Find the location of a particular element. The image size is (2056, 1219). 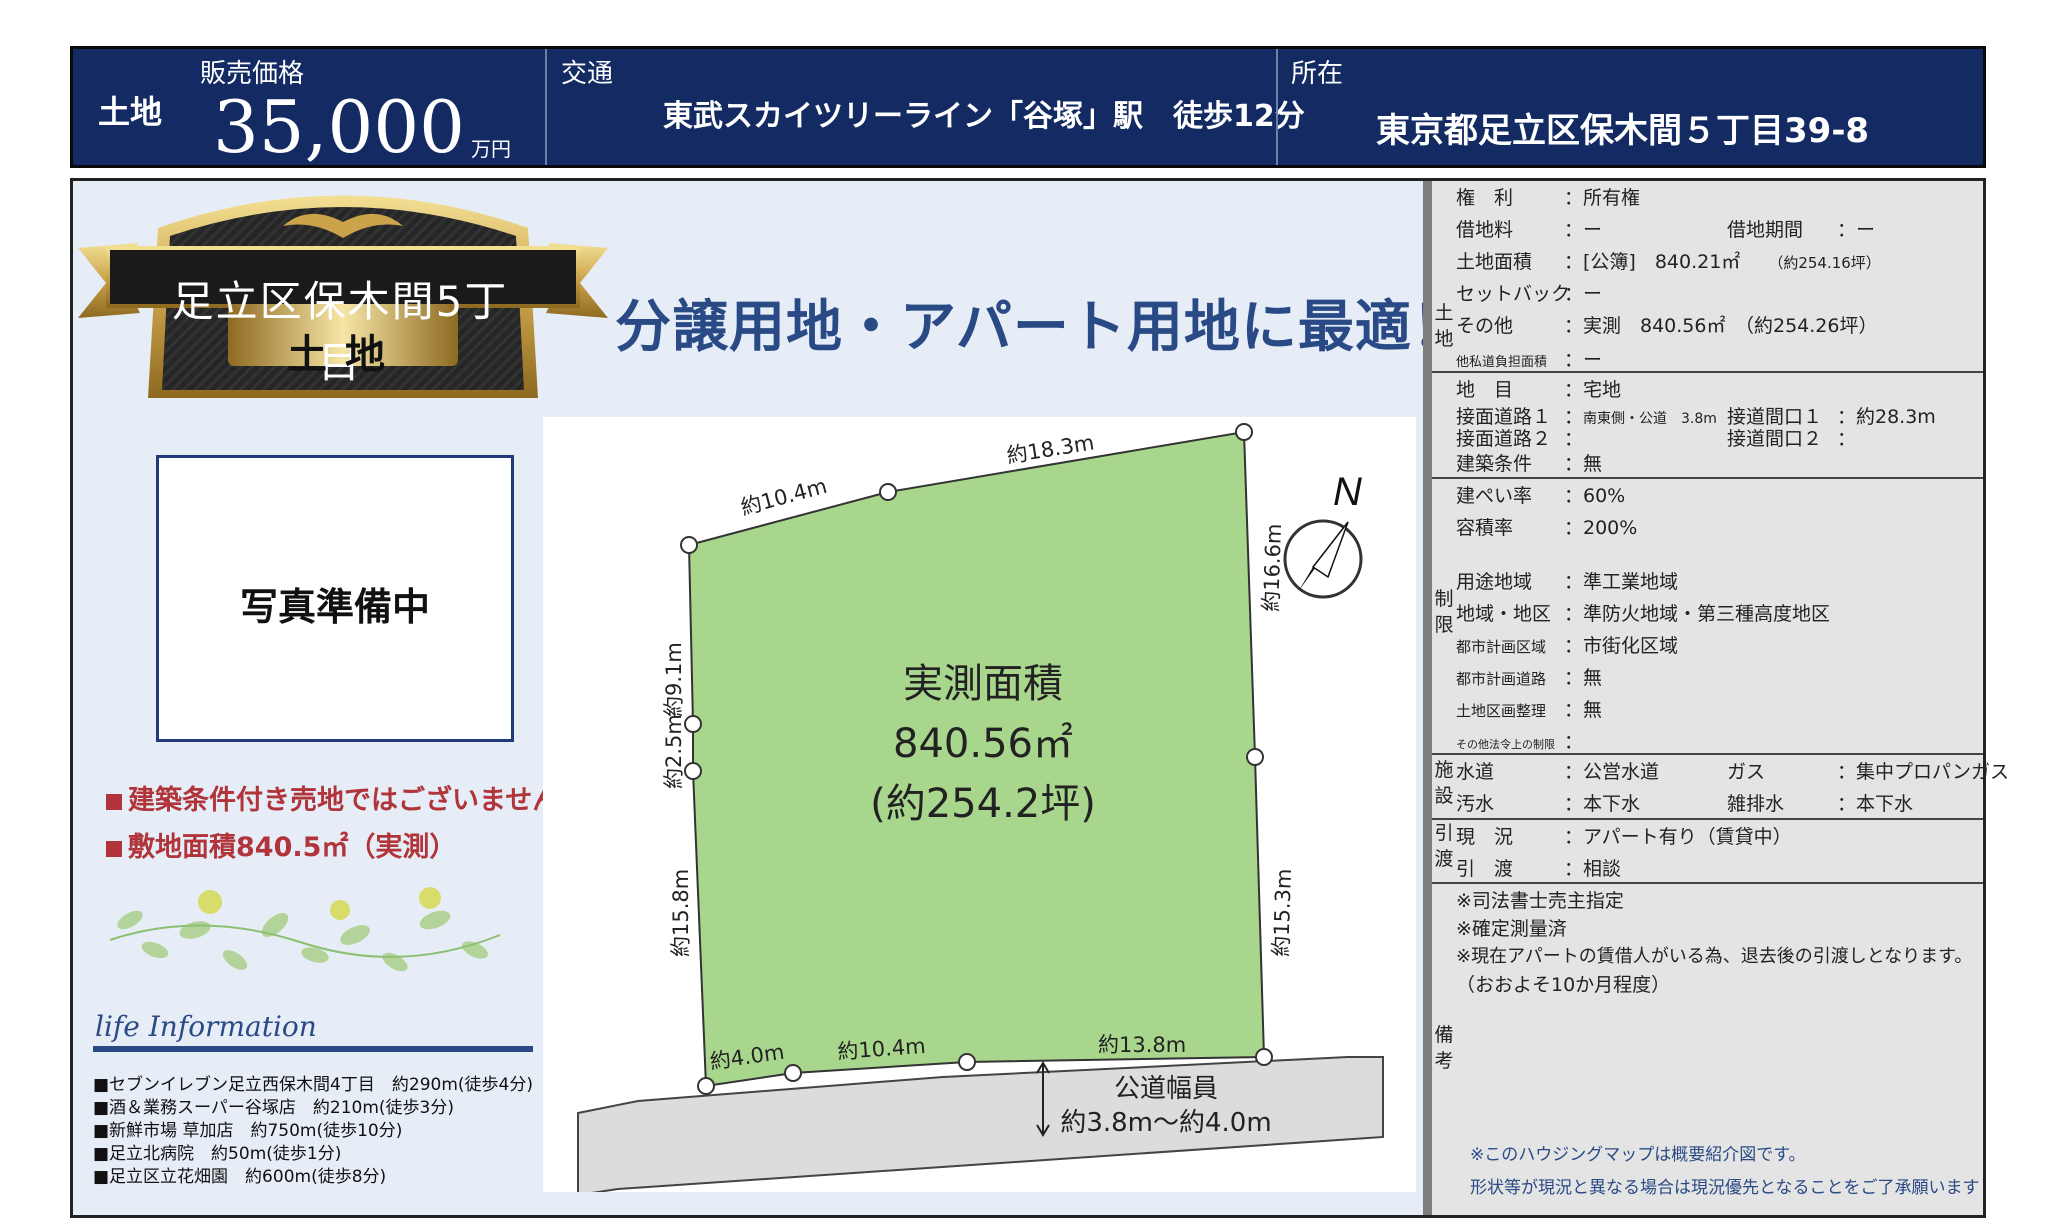

transport-label: 交通 is located at coordinates (587, 74).